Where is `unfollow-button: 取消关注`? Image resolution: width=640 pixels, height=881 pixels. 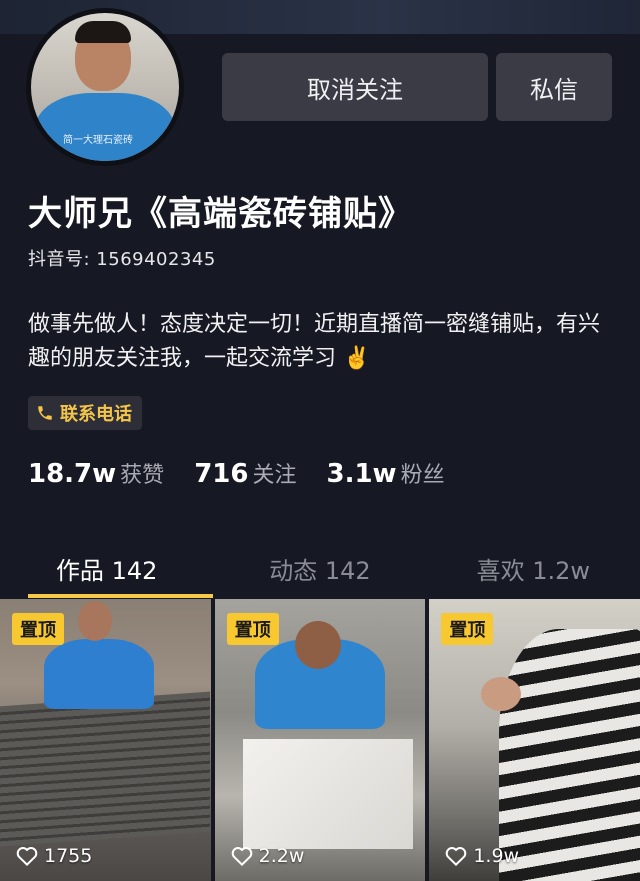
unfollow-button: 取消关注 is located at coordinates (355, 87).